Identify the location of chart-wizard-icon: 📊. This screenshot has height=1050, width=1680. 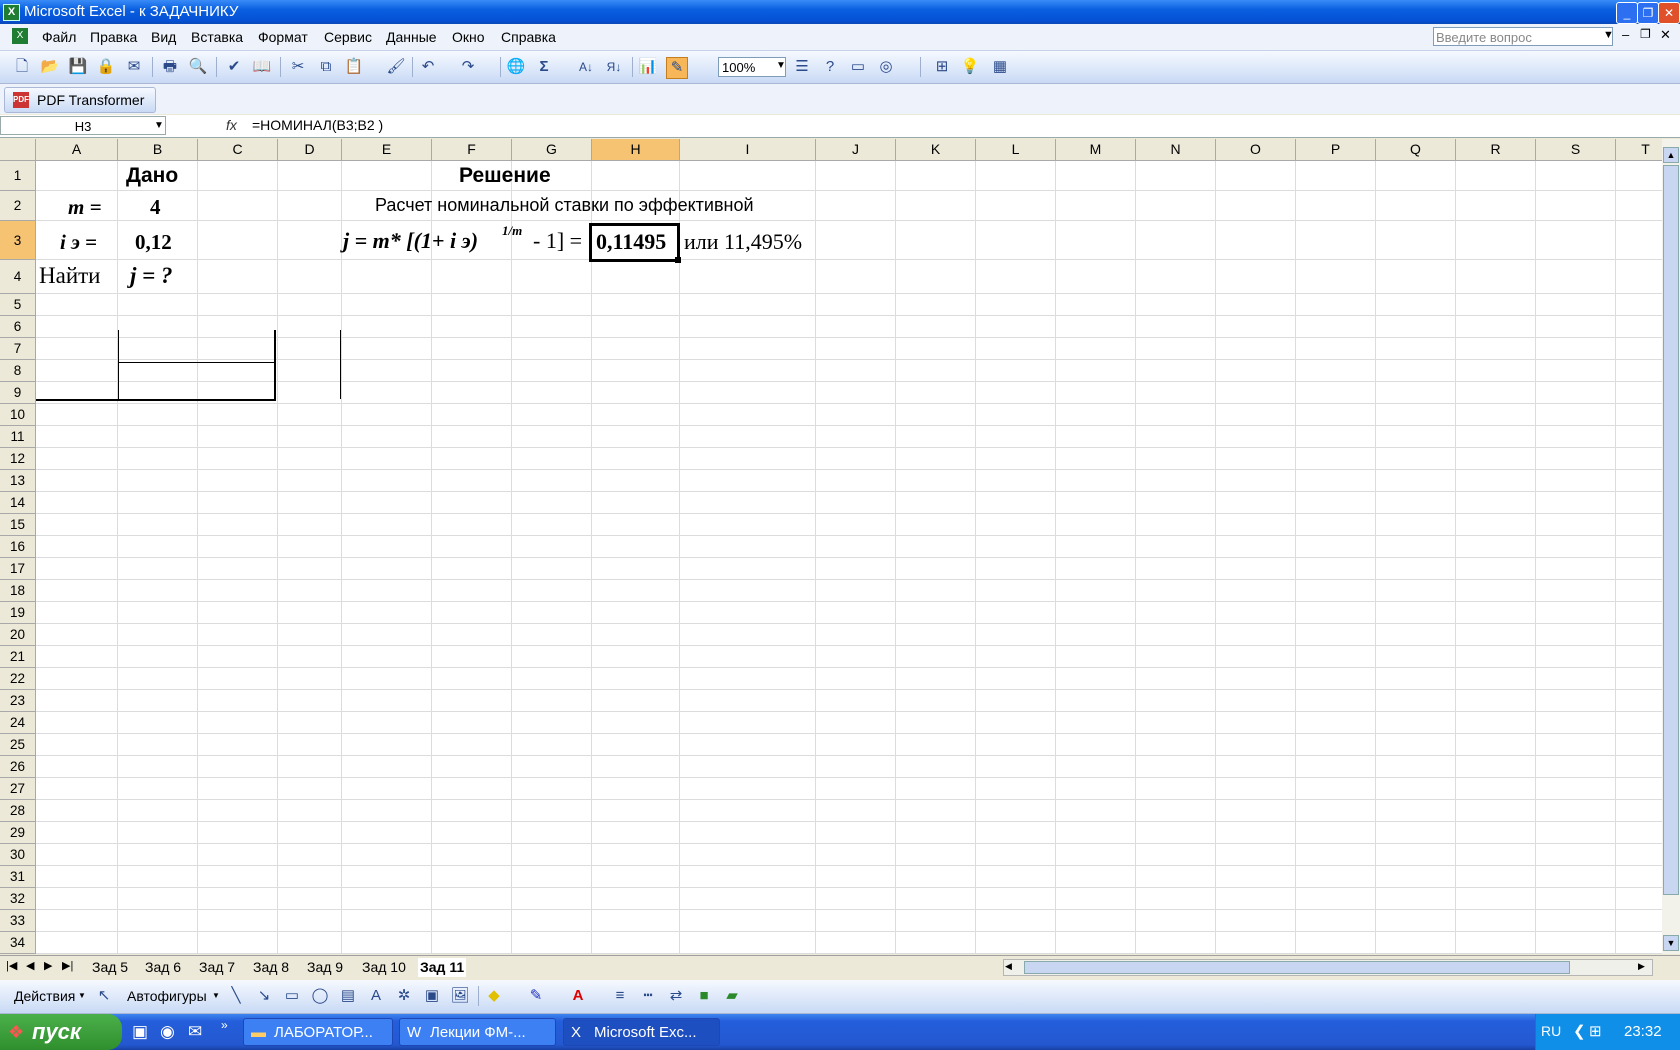
(648, 67).